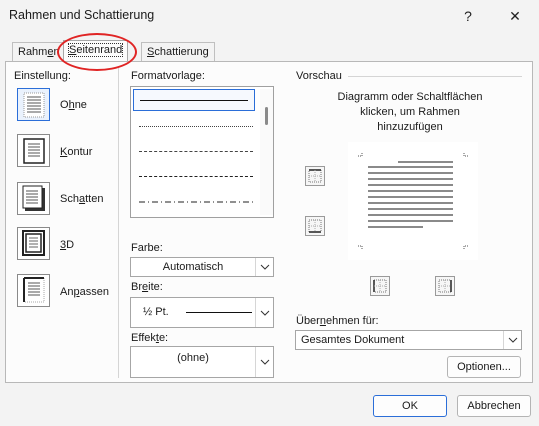  Describe the element at coordinates (266, 152) in the screenshot. I see `list-scrollbar` at that location.